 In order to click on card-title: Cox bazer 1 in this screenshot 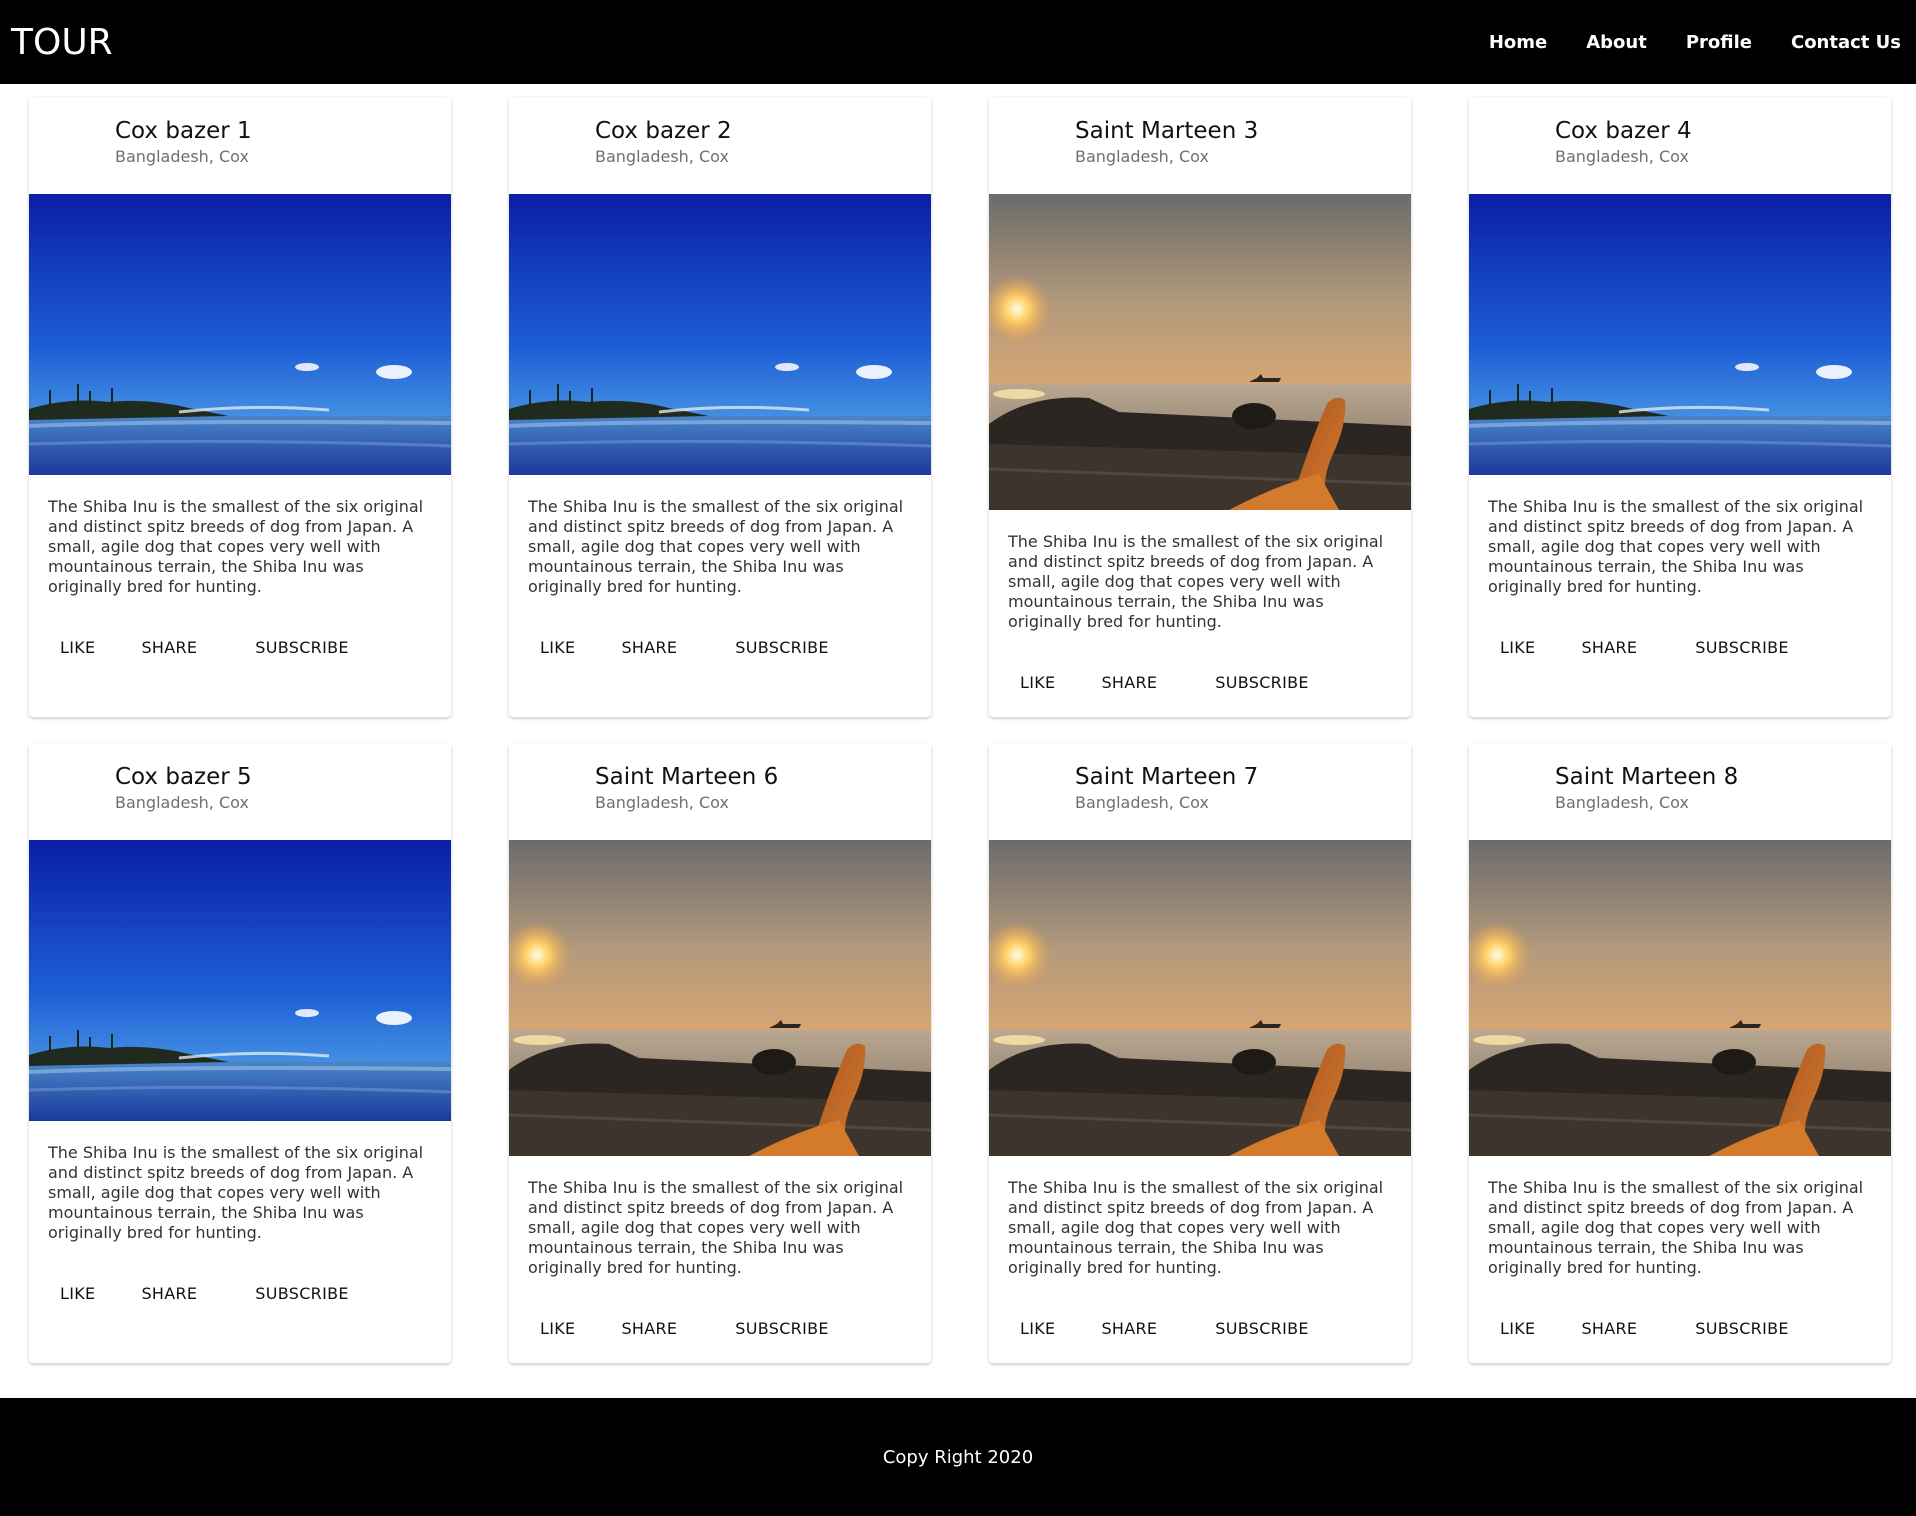, I will do `click(183, 131)`.